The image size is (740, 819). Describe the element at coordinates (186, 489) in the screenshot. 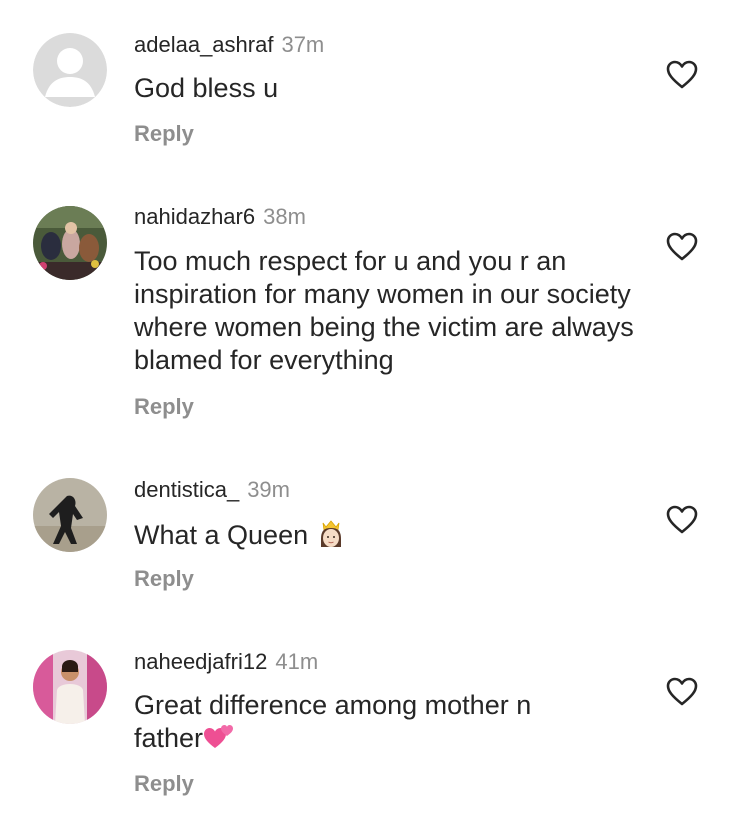

I see `username: dentistica_` at that location.